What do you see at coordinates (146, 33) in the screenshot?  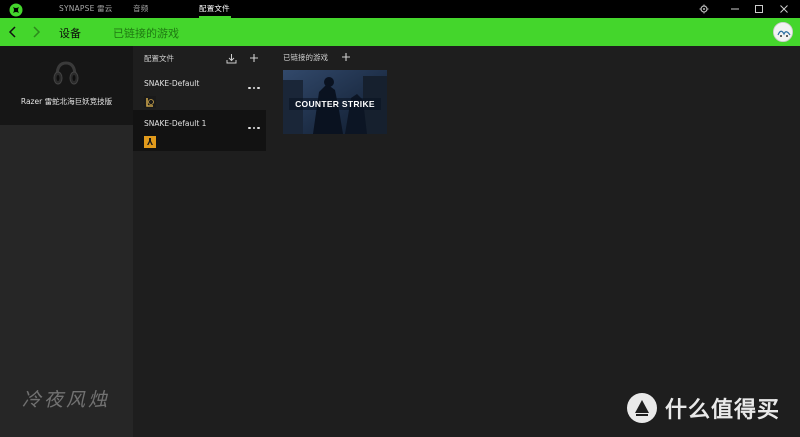 I see `section-subtitle: 已链接的游戏` at bounding box center [146, 33].